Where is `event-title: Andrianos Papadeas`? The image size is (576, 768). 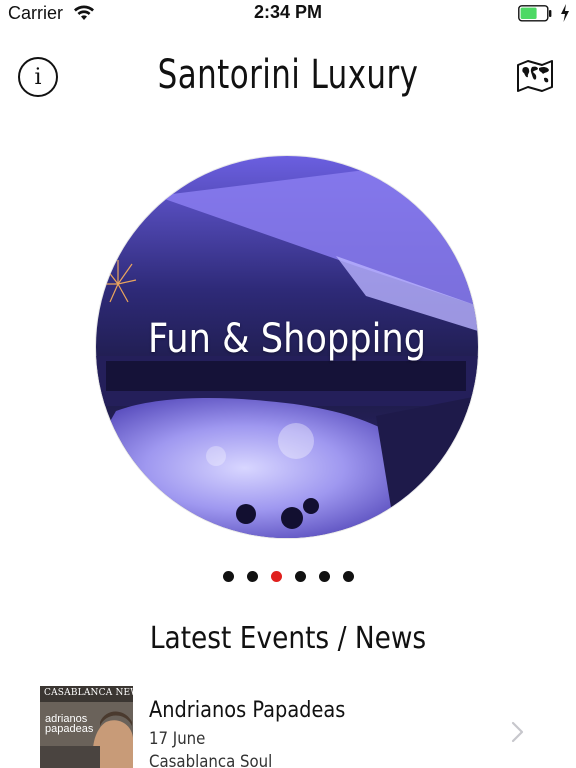
event-title: Andrianos Papadeas is located at coordinates (247, 710).